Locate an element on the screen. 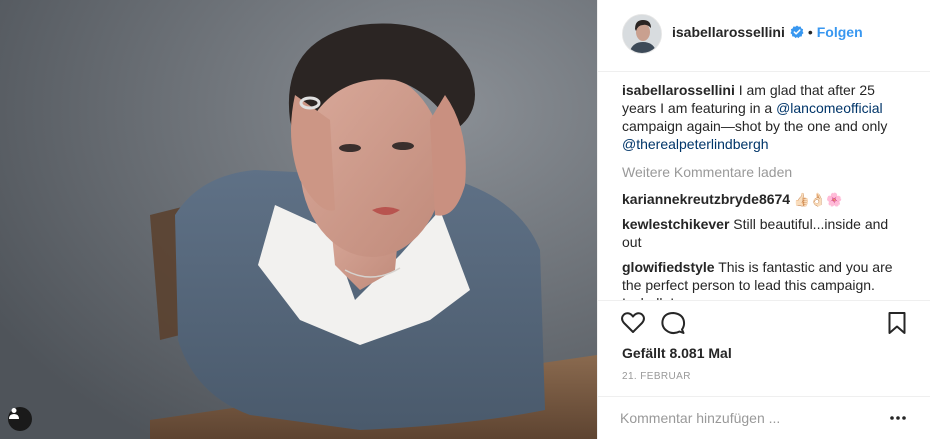 The width and height of the screenshot is (930, 439). comment-username: glowifiedstyle is located at coordinates (668, 267).